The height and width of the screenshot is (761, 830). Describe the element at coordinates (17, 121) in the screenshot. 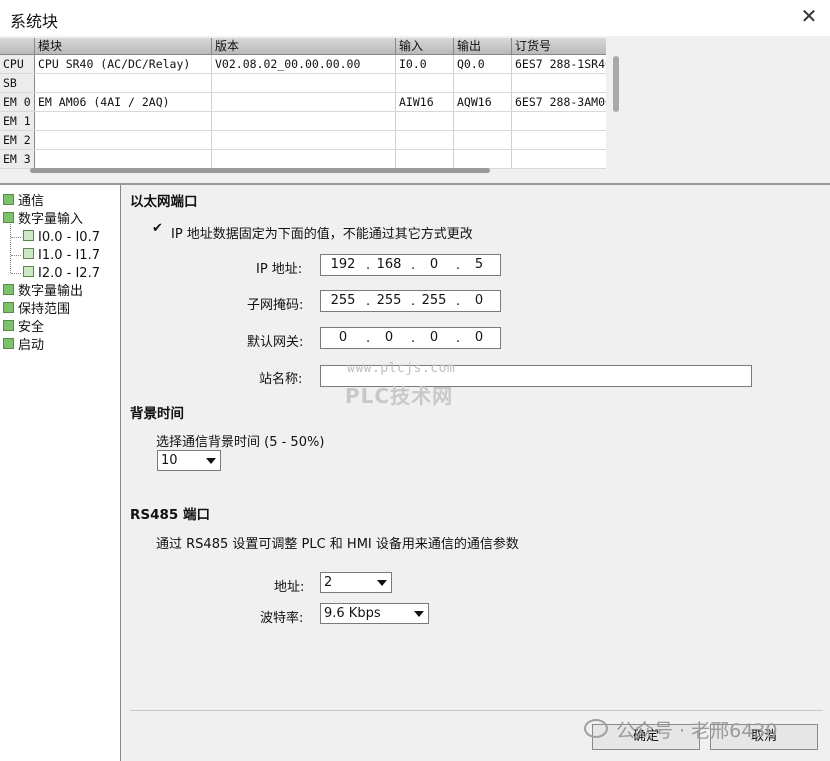

I see `slot-cell: EM 1` at that location.